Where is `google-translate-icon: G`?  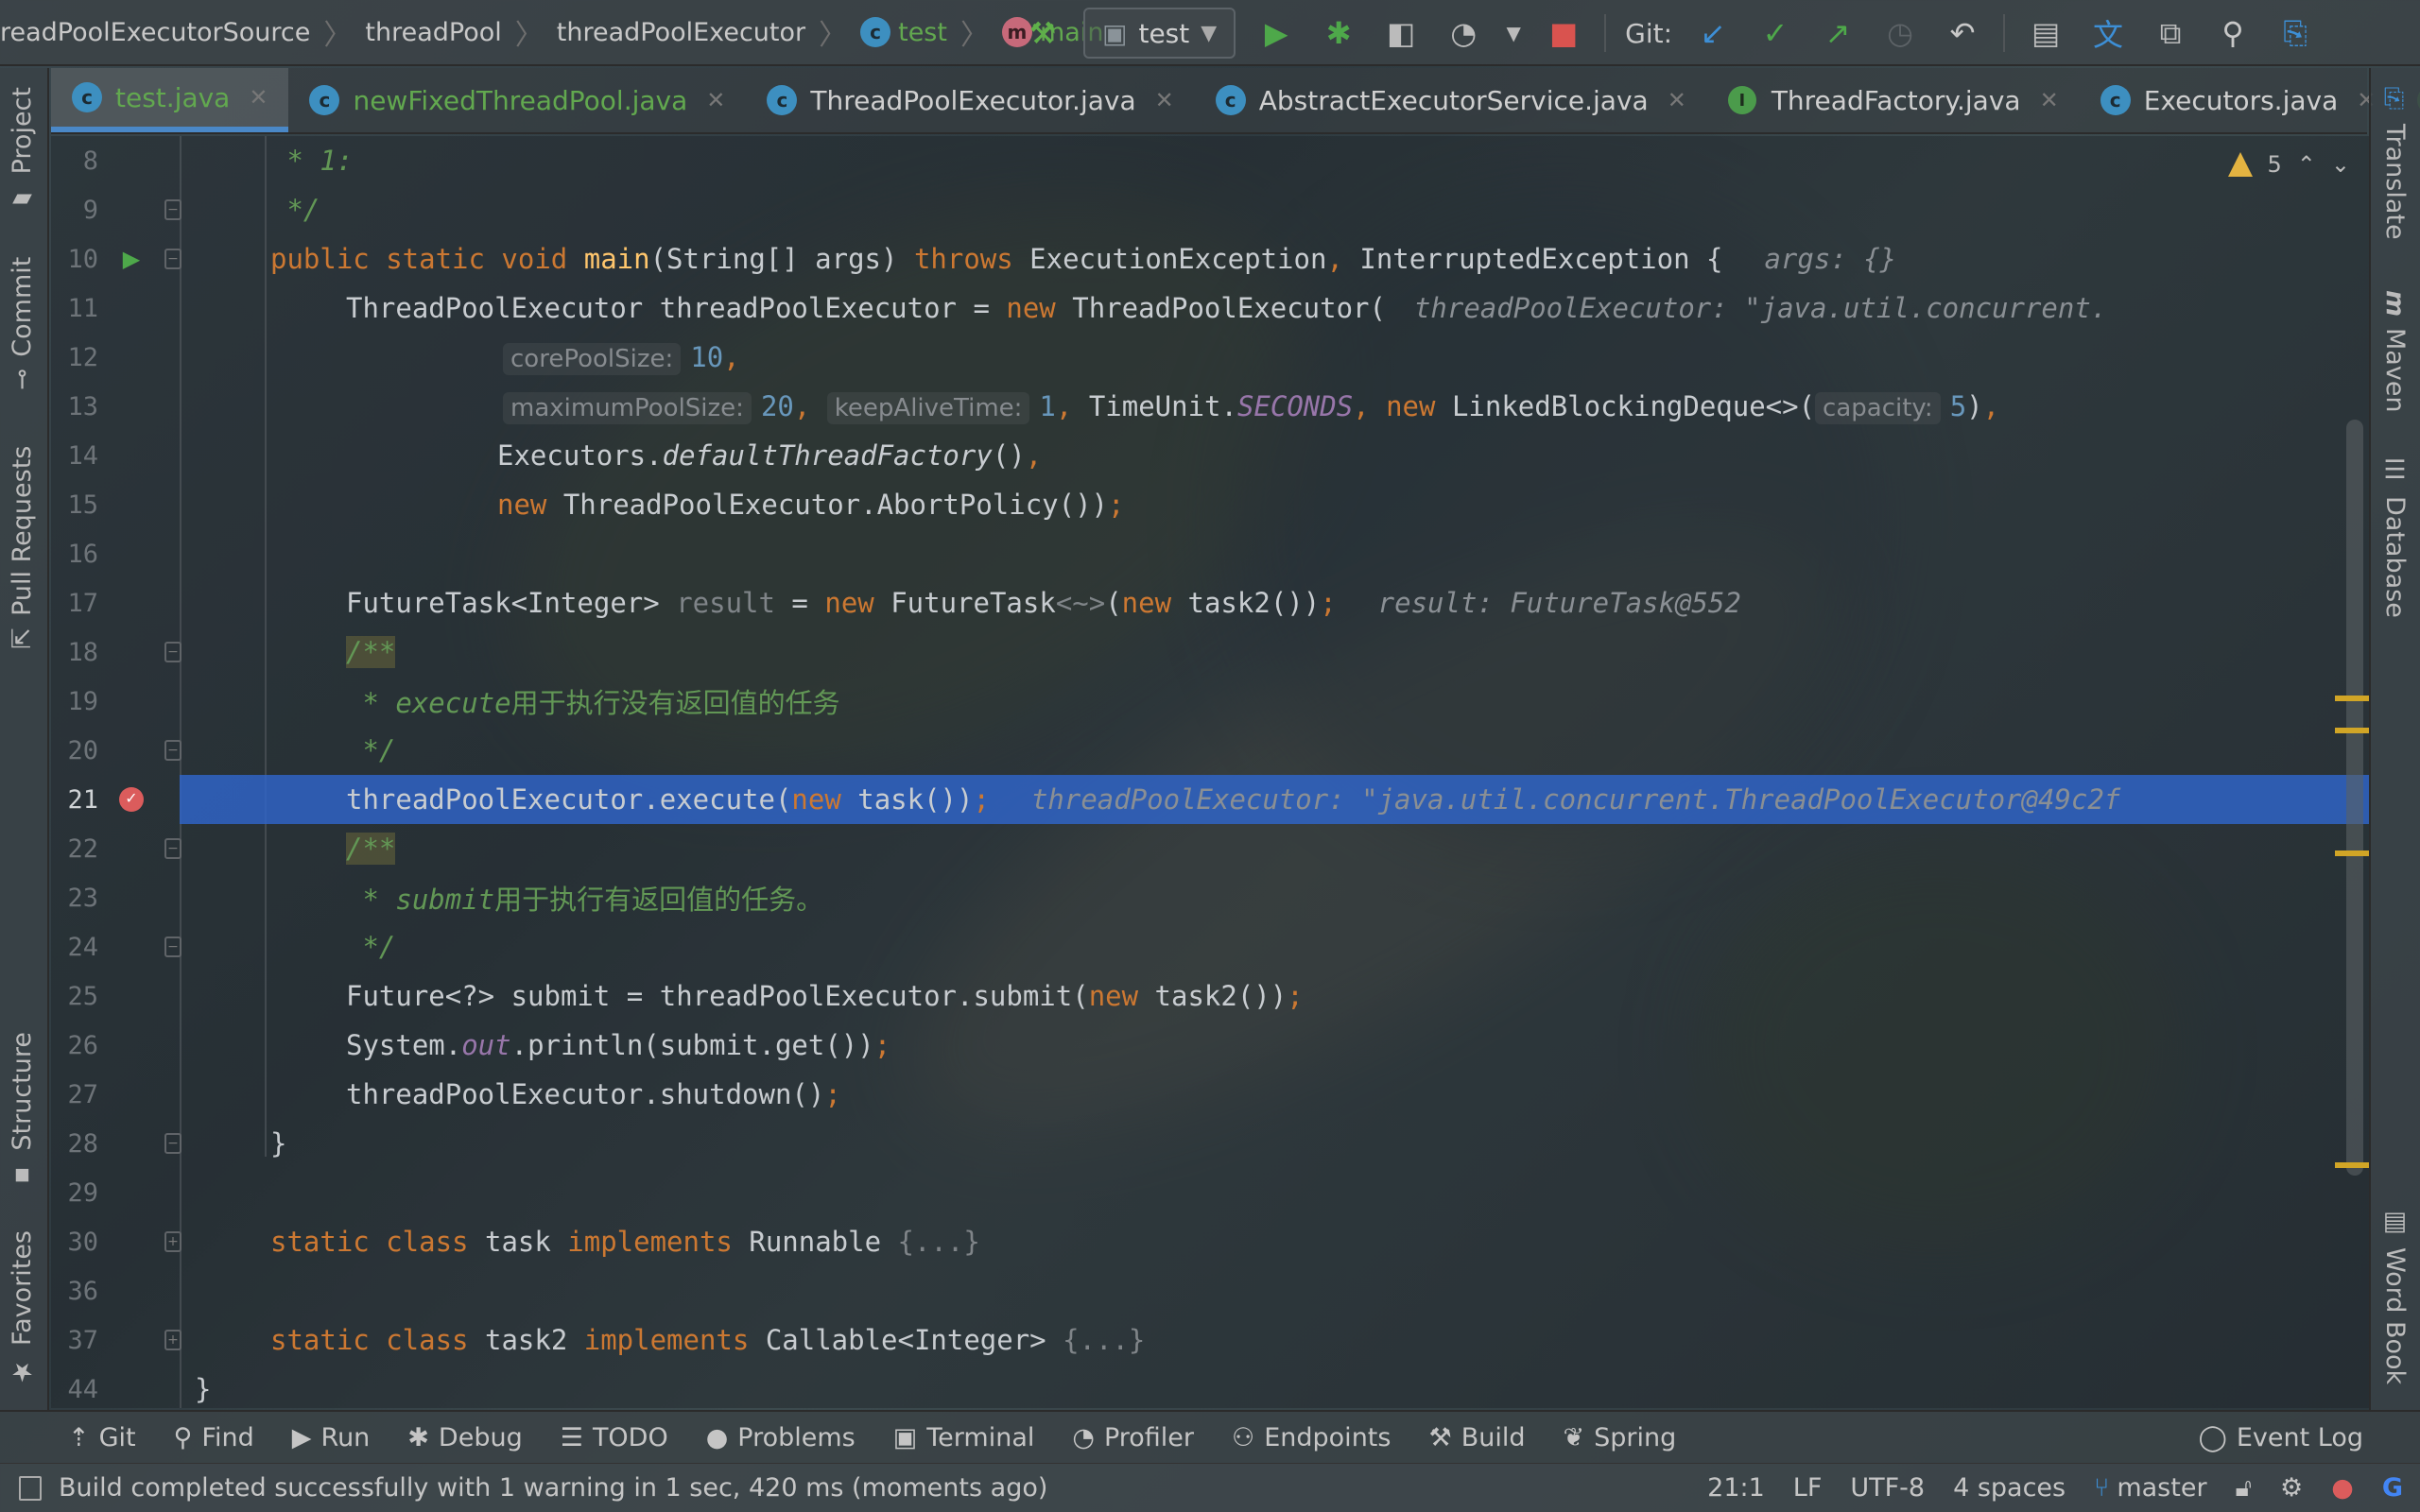 google-translate-icon: G is located at coordinates (2392, 1488).